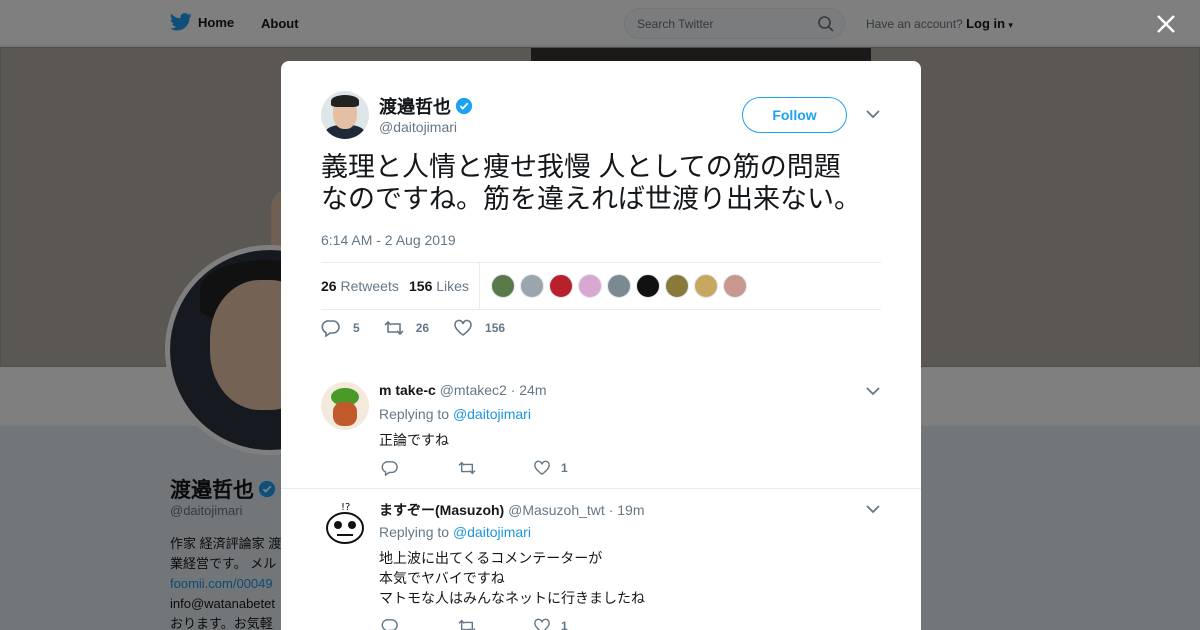 The image size is (1200, 630). I want to click on retweet-count: 26, so click(422, 328).